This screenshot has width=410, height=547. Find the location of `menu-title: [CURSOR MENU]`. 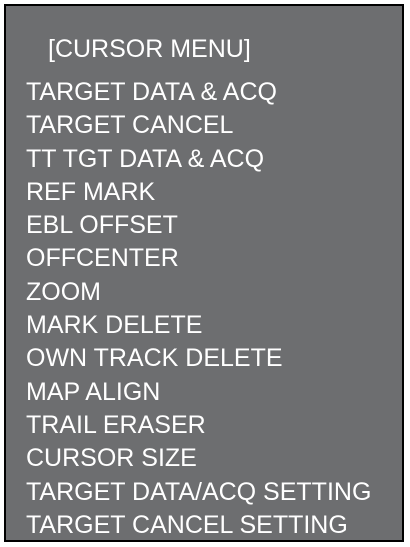

menu-title: [CURSOR MENU] is located at coordinates (149, 49).